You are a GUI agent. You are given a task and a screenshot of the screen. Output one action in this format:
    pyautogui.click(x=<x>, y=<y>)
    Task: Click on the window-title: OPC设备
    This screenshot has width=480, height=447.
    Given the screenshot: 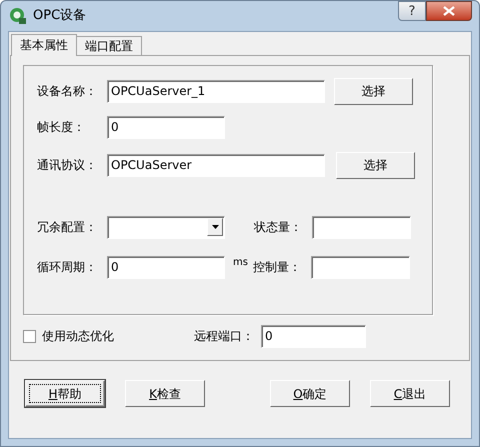 What is the action you would take?
    pyautogui.click(x=59, y=16)
    